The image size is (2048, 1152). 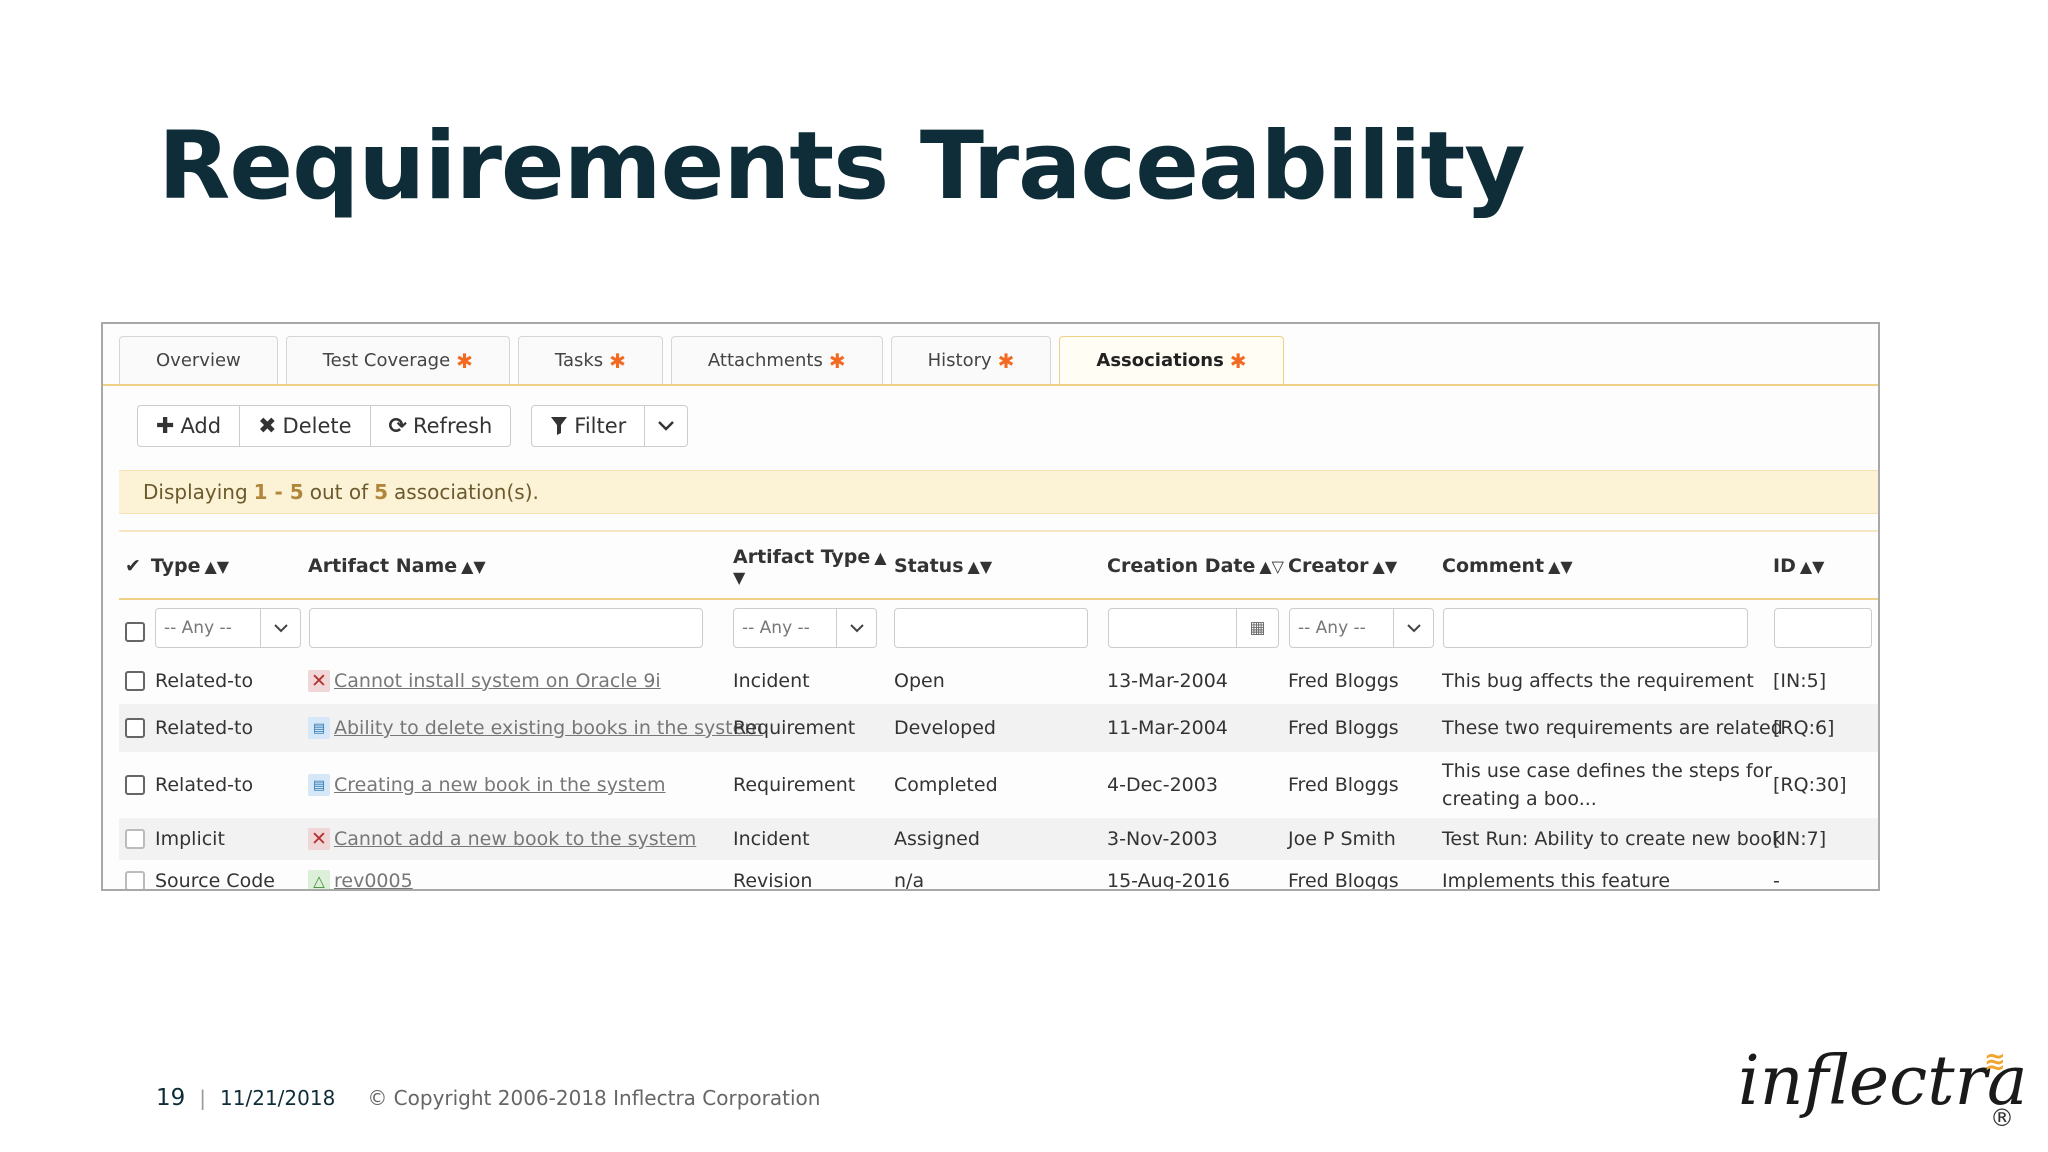 What do you see at coordinates (1361, 628) in the screenshot?
I see `creator-filter-select: -- Any --` at bounding box center [1361, 628].